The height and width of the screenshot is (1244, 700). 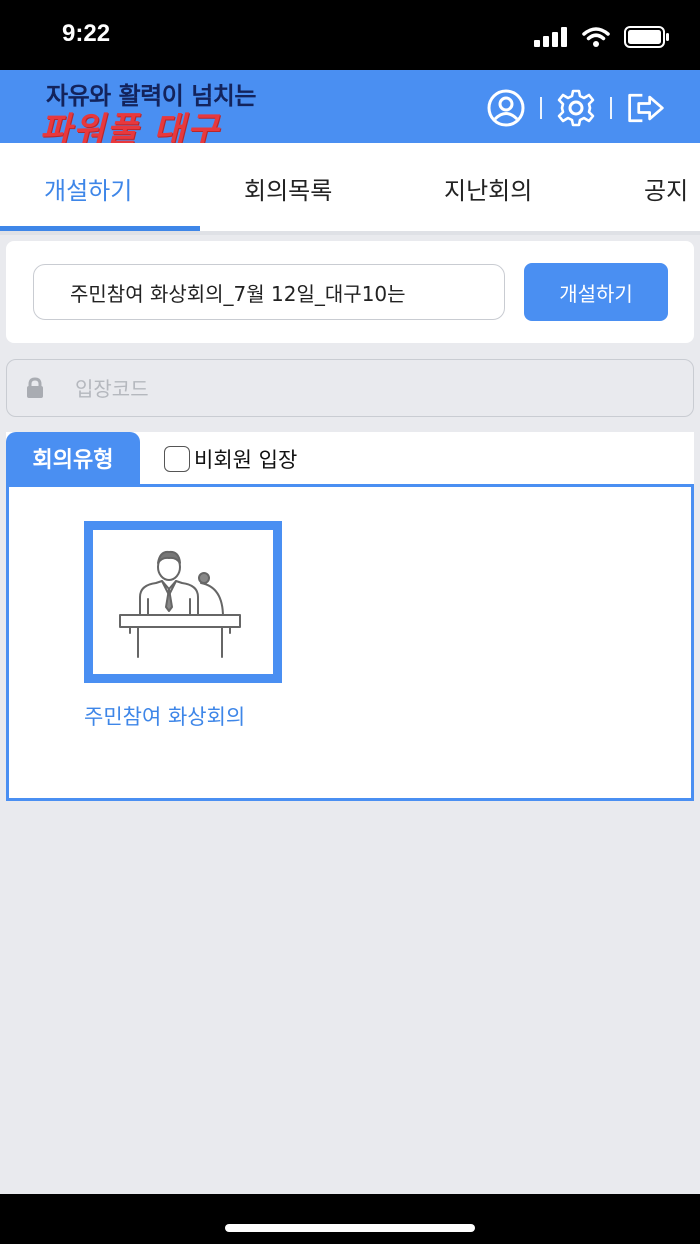 I want to click on user-icon, so click(x=506, y=108).